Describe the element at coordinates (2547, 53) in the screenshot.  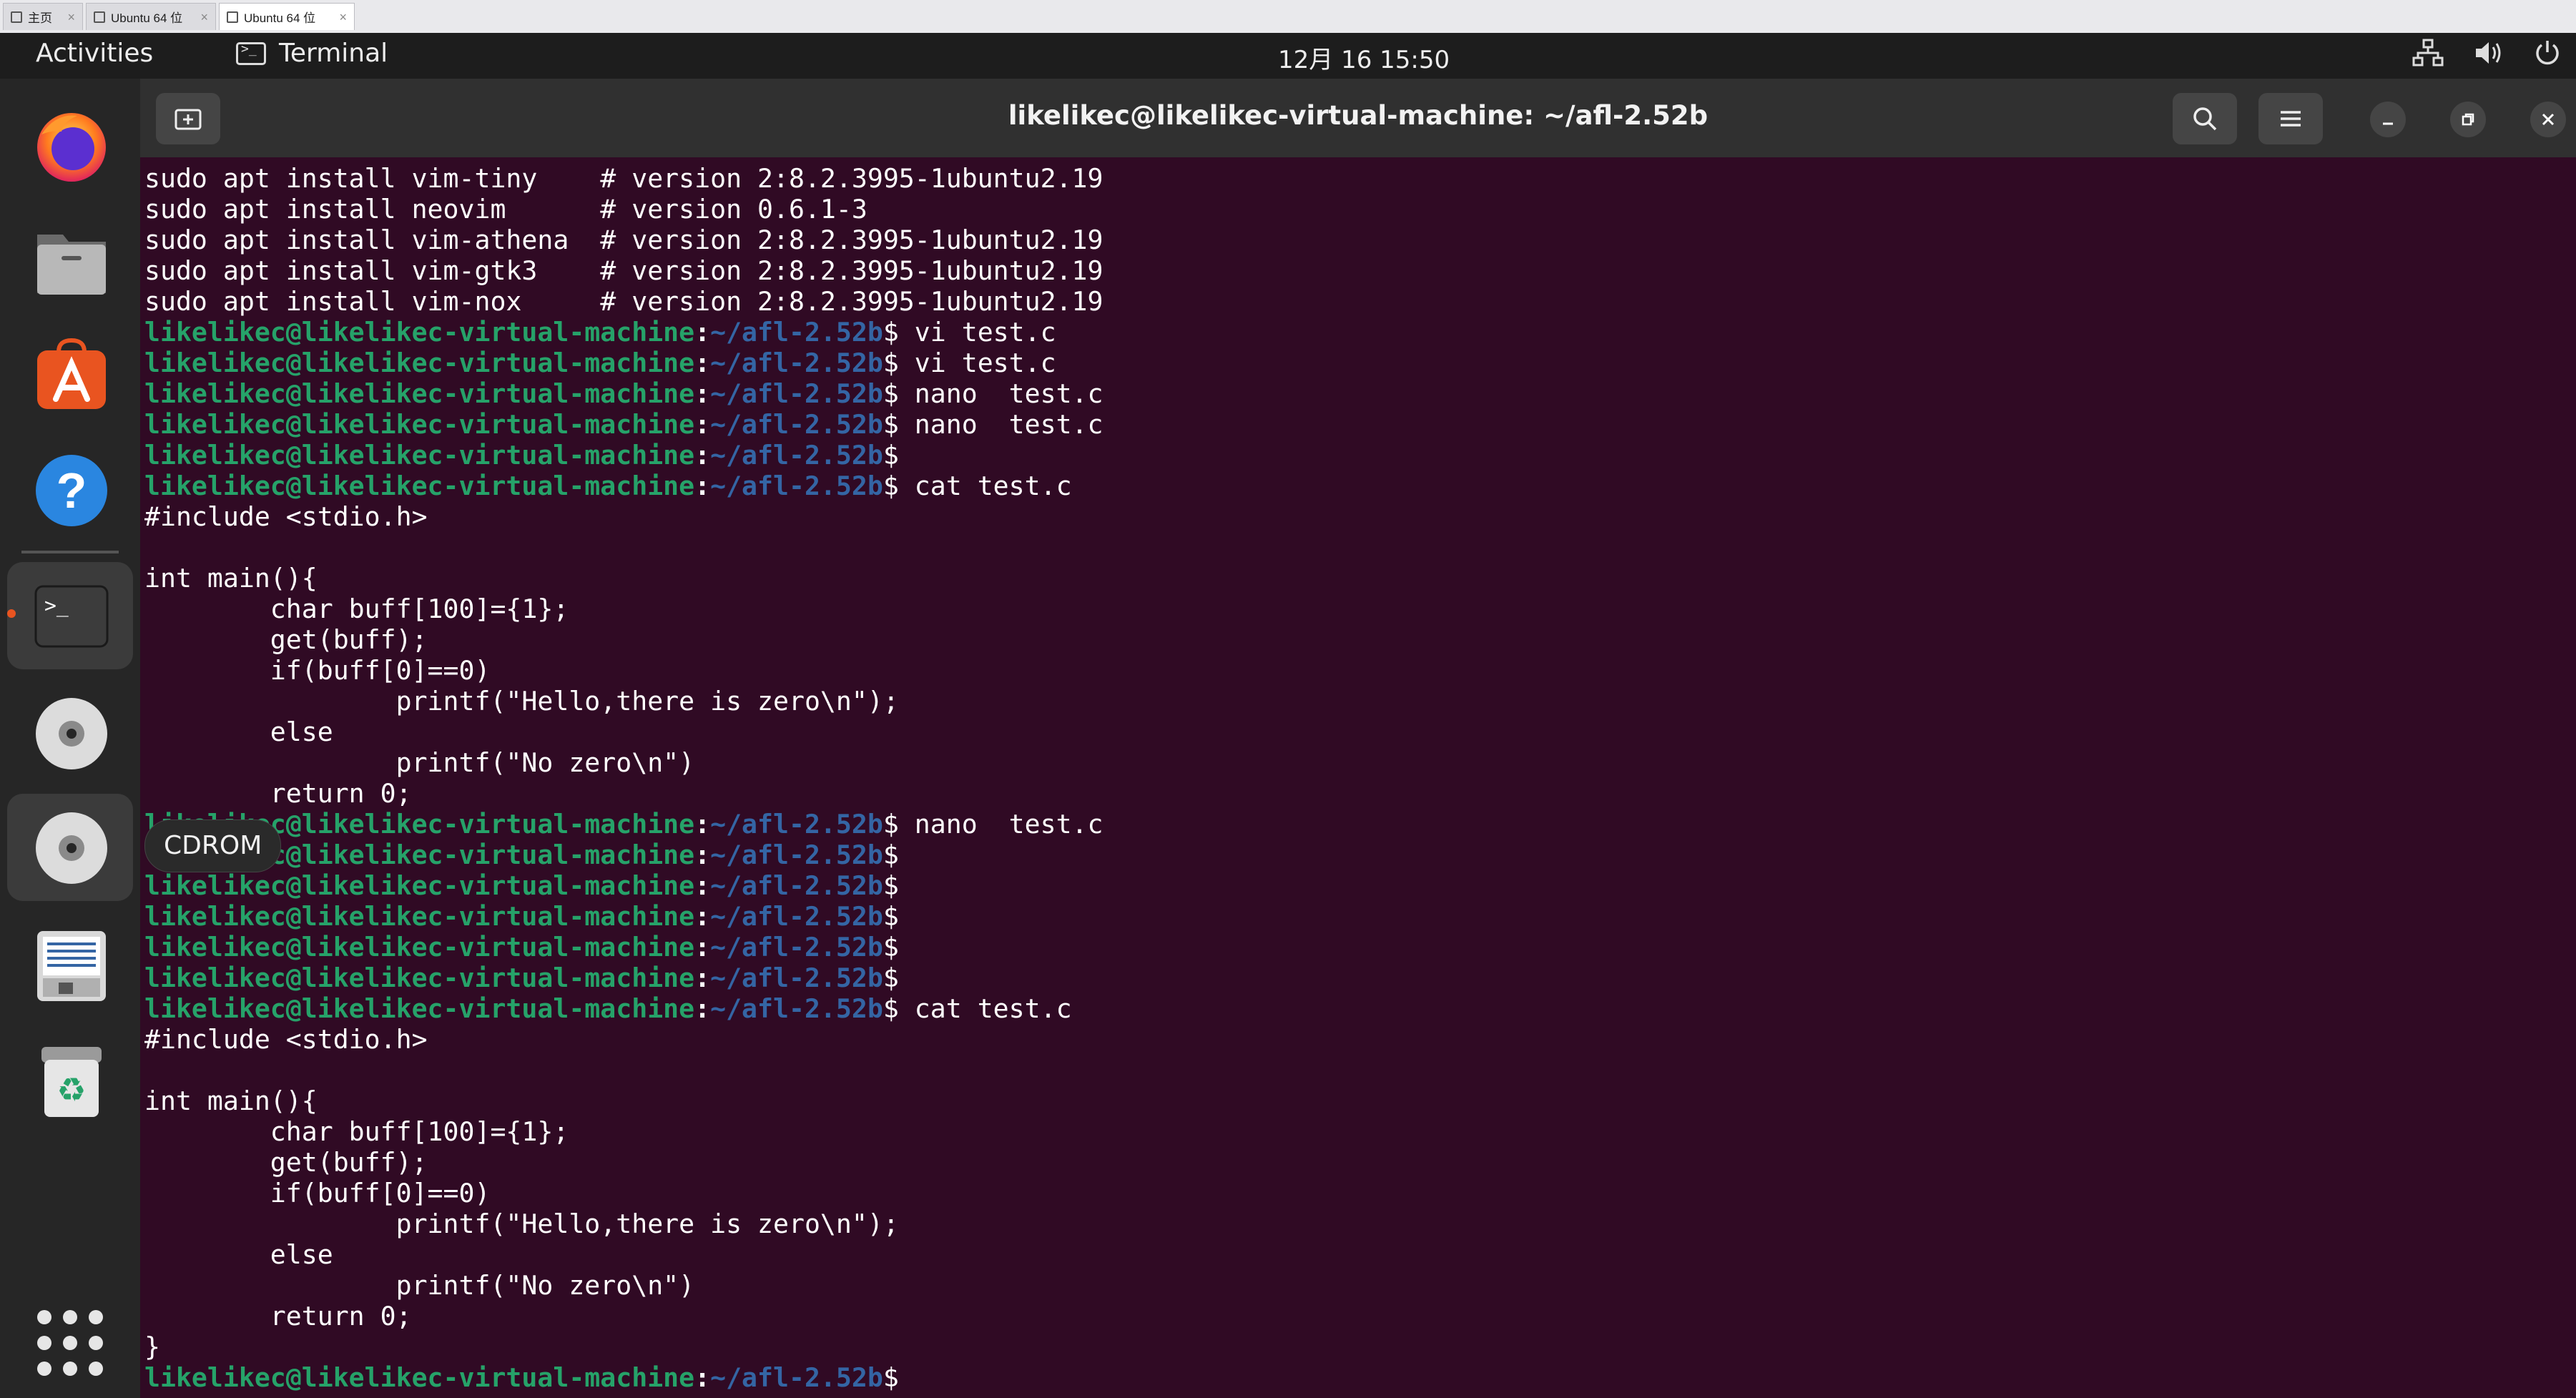
I see `power-icon` at that location.